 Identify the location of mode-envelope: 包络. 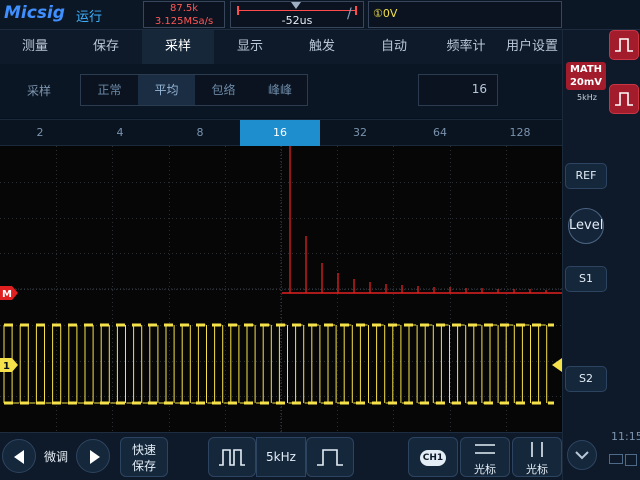
(223, 90).